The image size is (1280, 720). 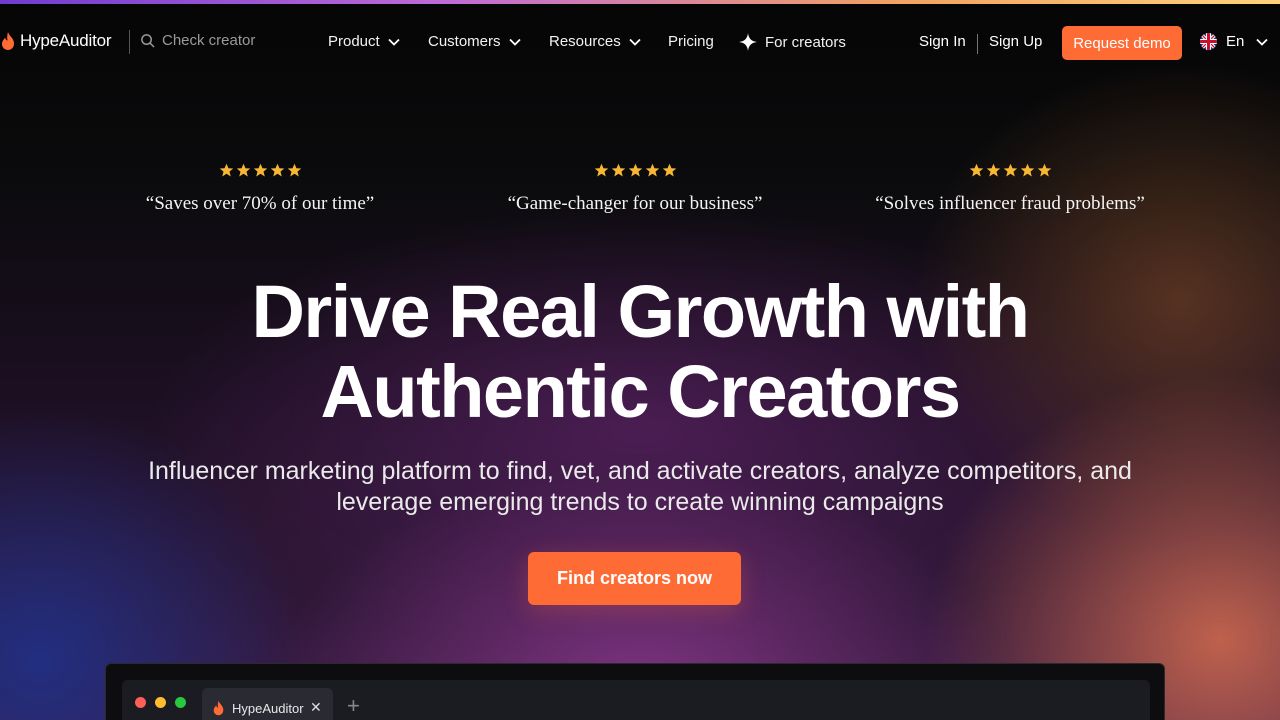 I want to click on plus-icon: +, so click(x=353, y=705).